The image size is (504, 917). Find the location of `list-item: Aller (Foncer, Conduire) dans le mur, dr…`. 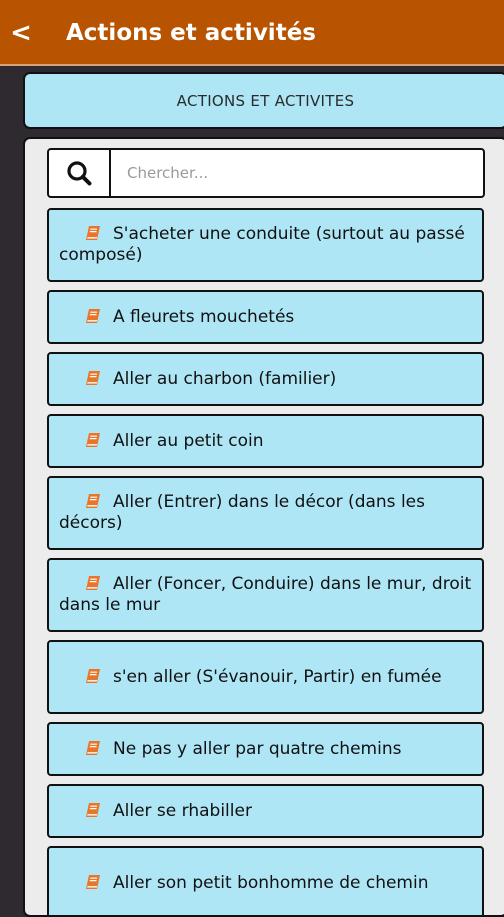

list-item: Aller (Foncer, Conduire) dans le mur, dr… is located at coordinates (265, 595).